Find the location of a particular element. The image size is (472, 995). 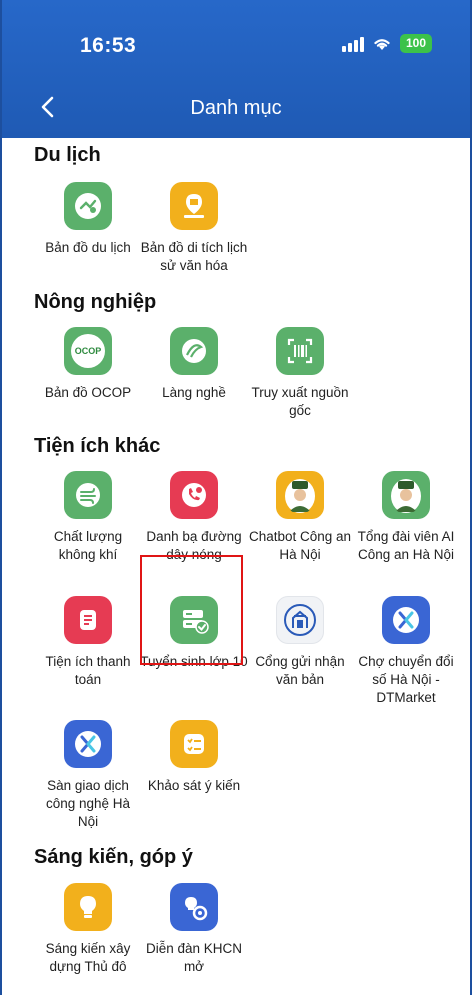

status-icons: 100 is located at coordinates (386, 43).